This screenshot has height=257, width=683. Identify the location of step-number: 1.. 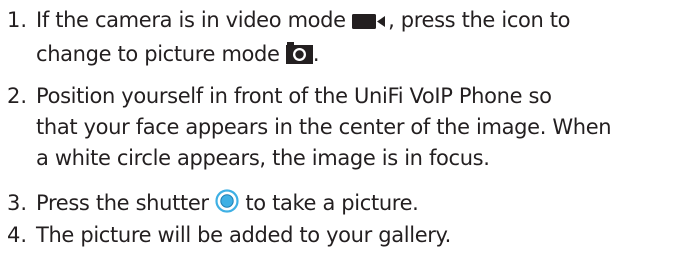
(17, 20).